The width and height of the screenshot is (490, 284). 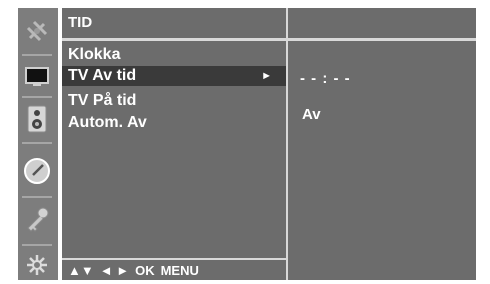 What do you see at coordinates (174, 39) in the screenshot?
I see `title-divider` at bounding box center [174, 39].